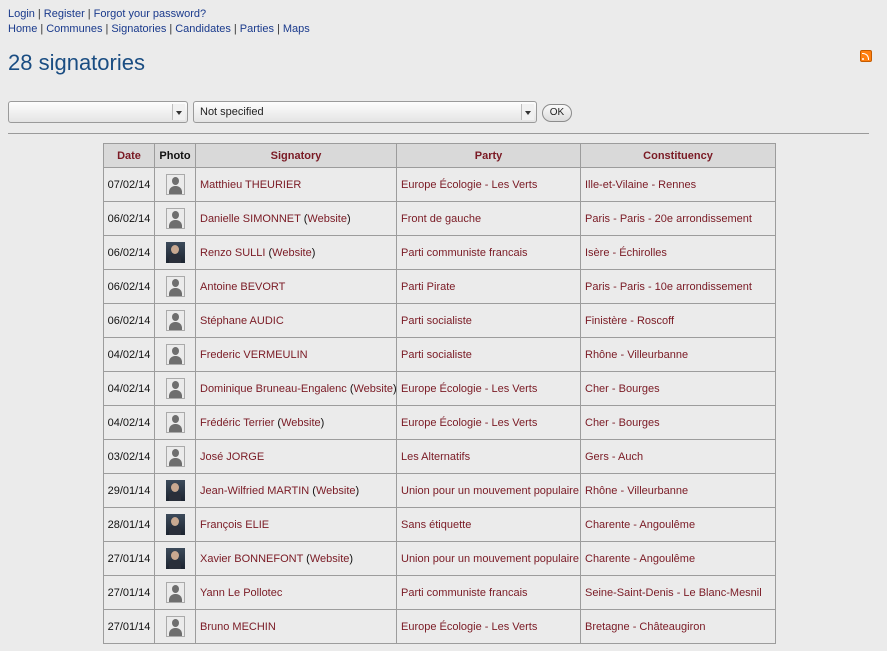 This screenshot has width=887, height=651. I want to click on candidates-link: Candidates, so click(203, 29).